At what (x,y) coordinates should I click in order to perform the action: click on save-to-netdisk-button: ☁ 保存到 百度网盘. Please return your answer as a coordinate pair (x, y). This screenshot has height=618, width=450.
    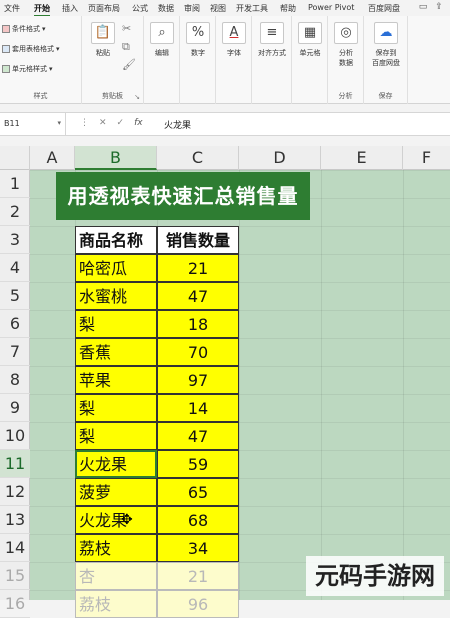
    Looking at the image, I should click on (386, 45).